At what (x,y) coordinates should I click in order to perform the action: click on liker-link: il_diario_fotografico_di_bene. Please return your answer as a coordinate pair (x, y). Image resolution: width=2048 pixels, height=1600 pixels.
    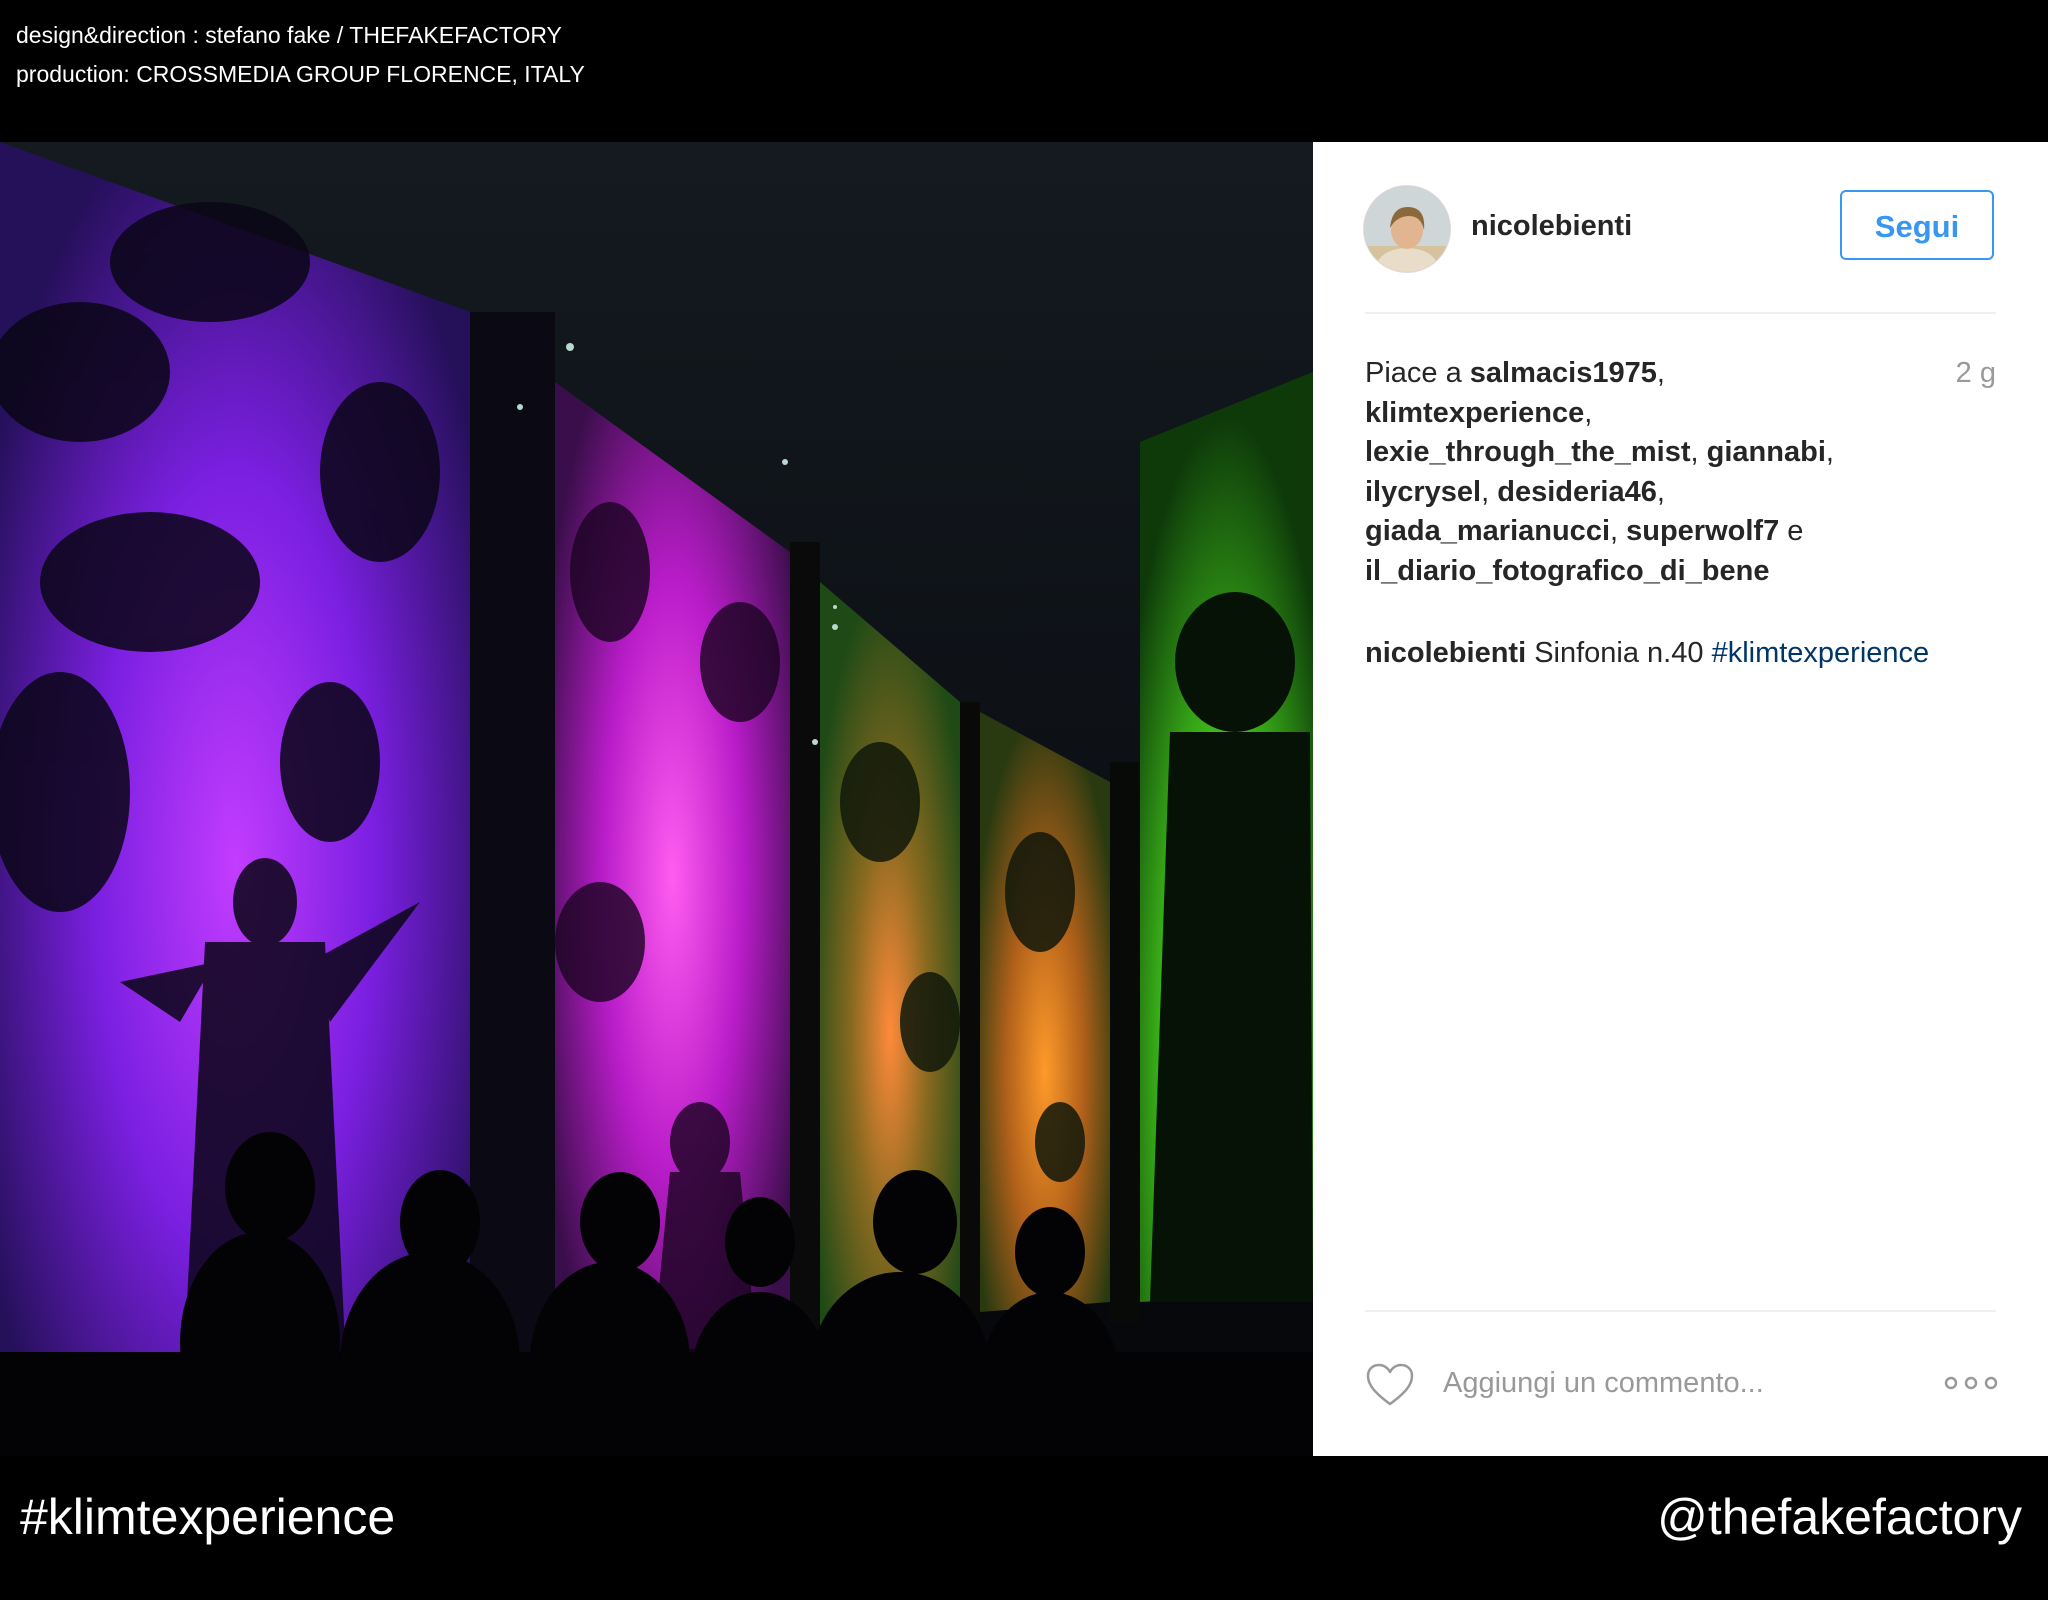
    Looking at the image, I should click on (1567, 571).